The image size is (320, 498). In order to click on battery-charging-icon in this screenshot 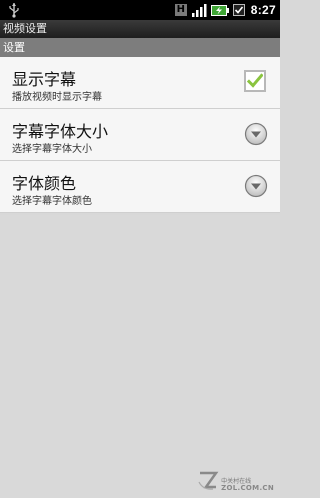, I will do `click(219, 10)`.